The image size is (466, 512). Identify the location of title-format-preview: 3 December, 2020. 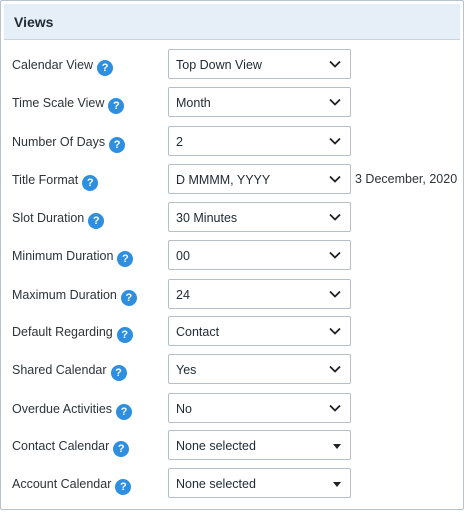
(406, 179).